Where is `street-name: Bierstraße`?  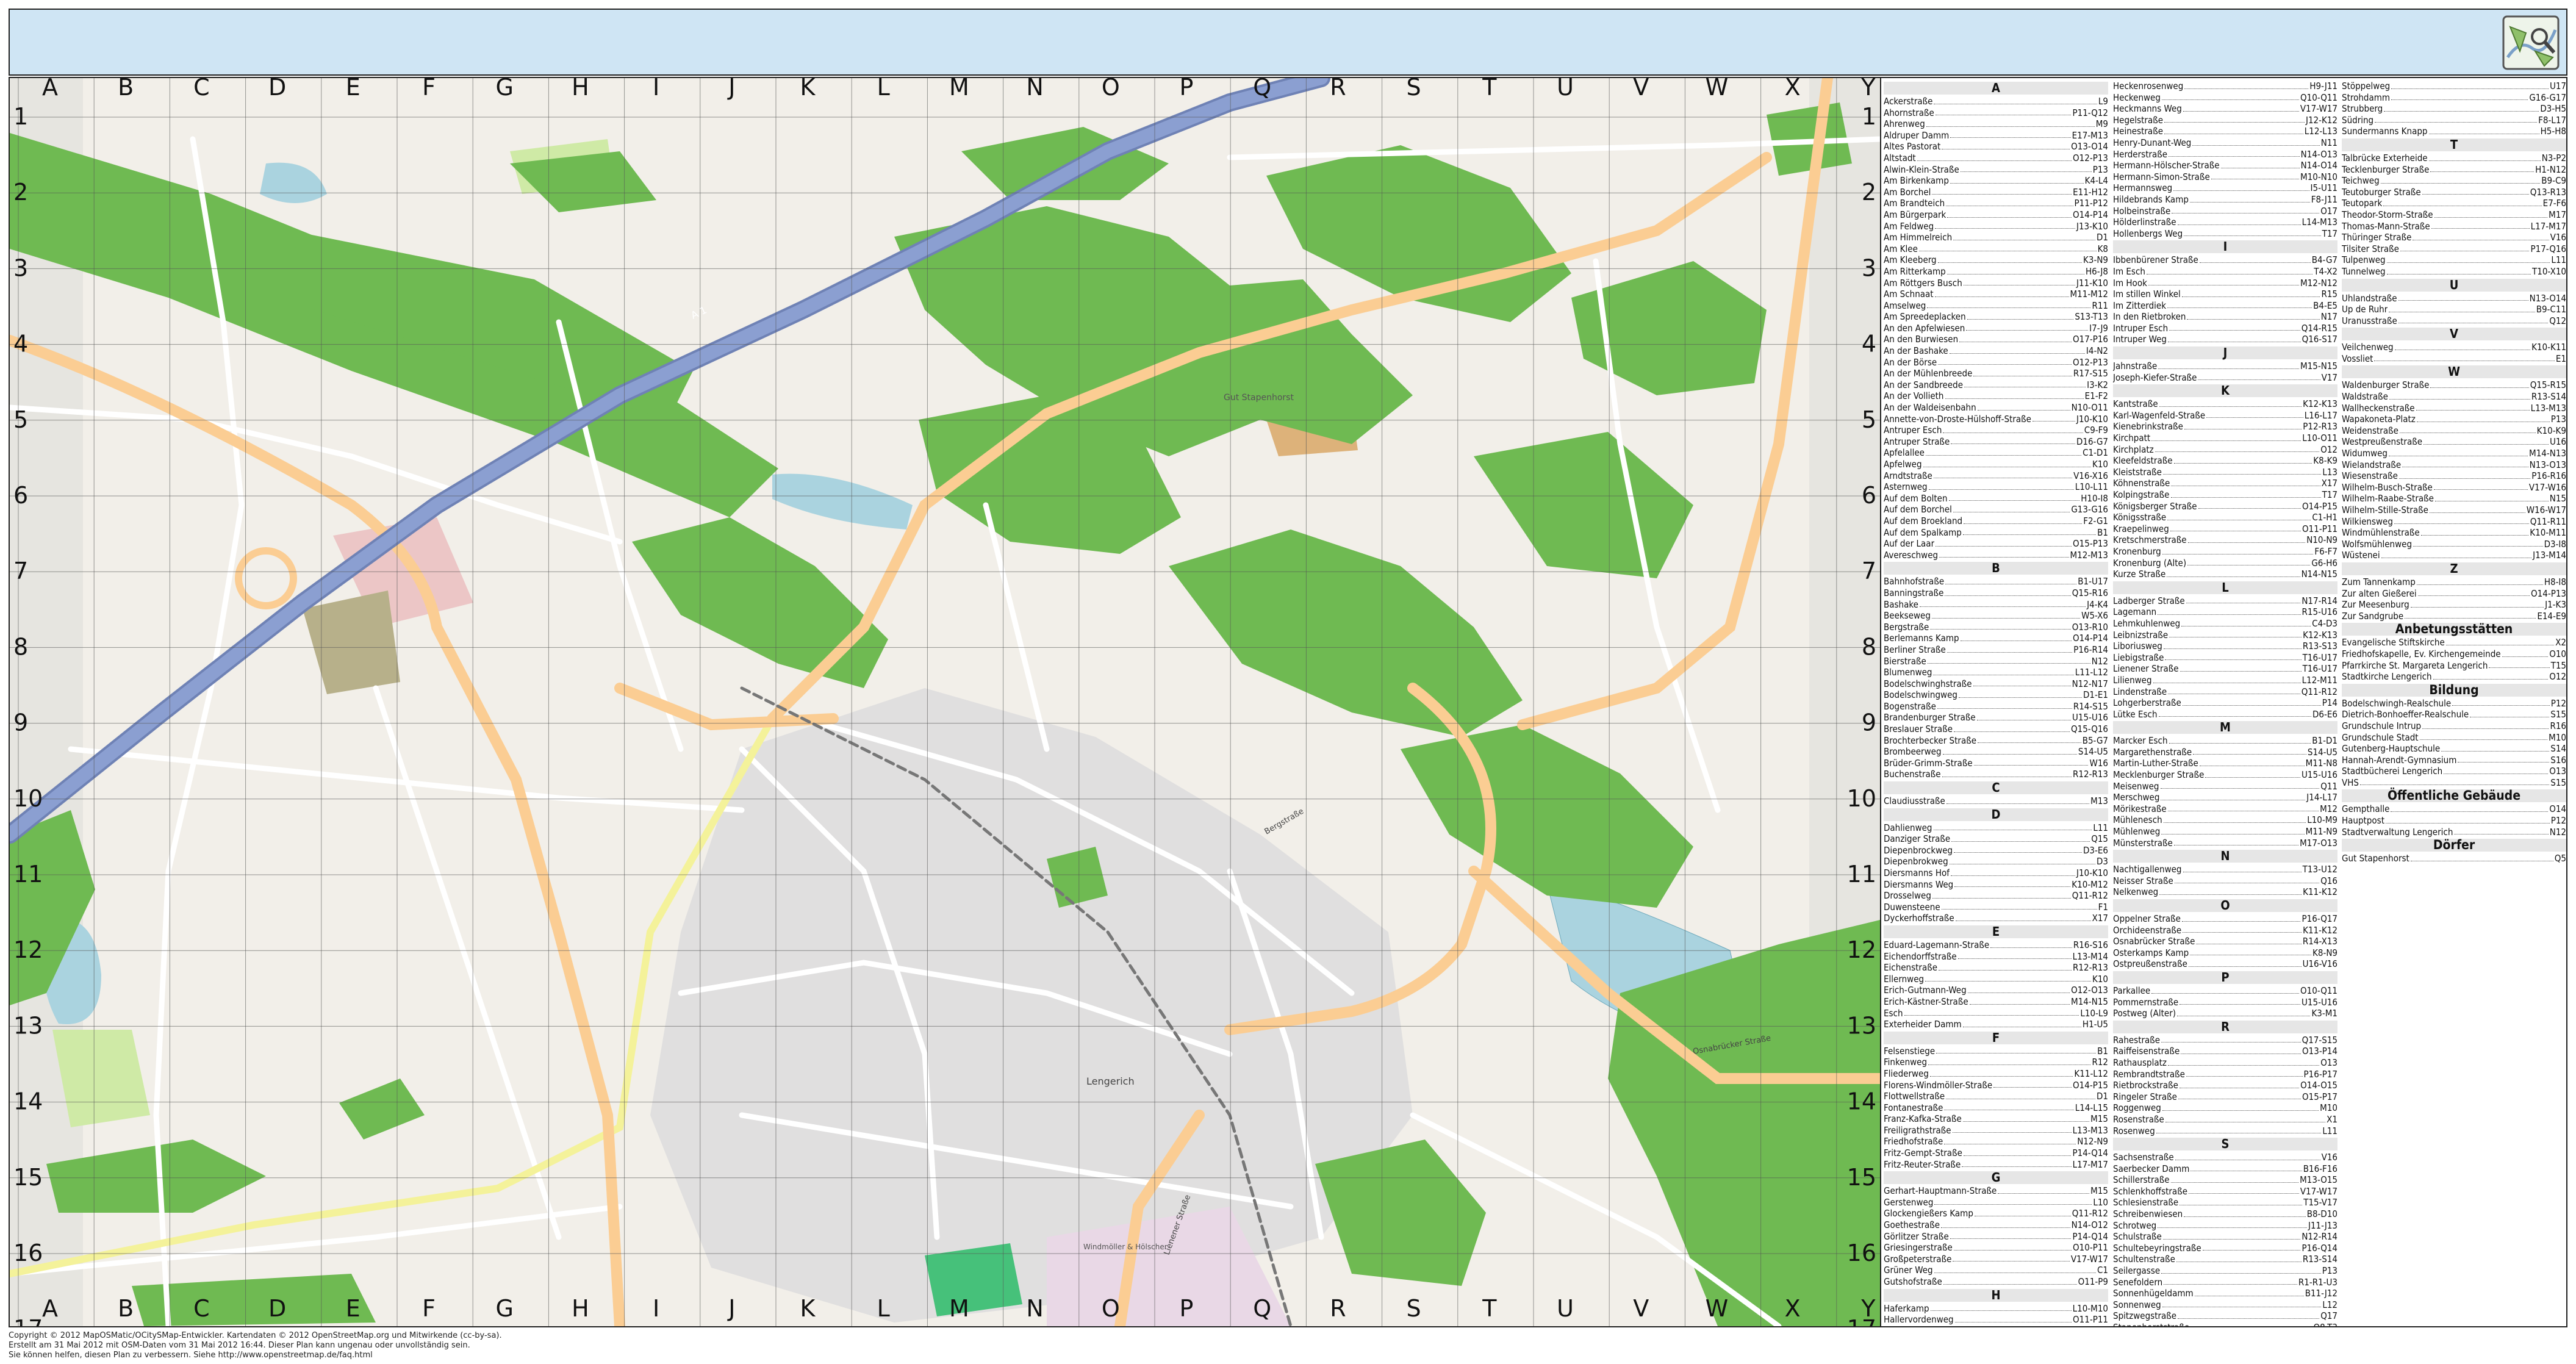
street-name: Bierstraße is located at coordinates (1905, 661).